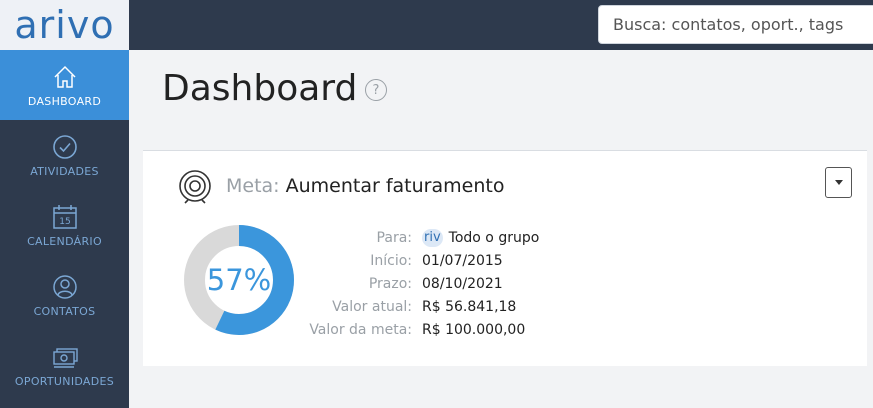  I want to click on app-logo: arivo, so click(64, 25).